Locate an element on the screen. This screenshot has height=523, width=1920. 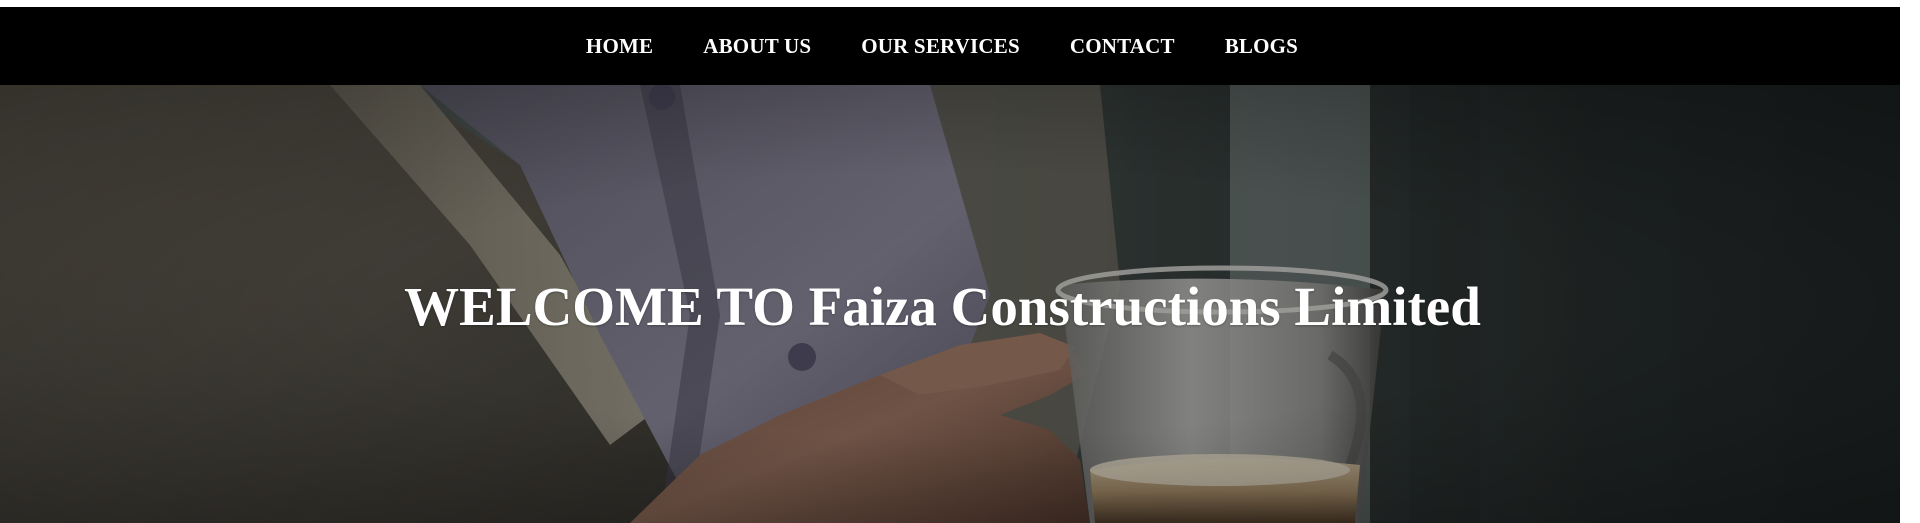
nav-home-link: HOME is located at coordinates (619, 46).